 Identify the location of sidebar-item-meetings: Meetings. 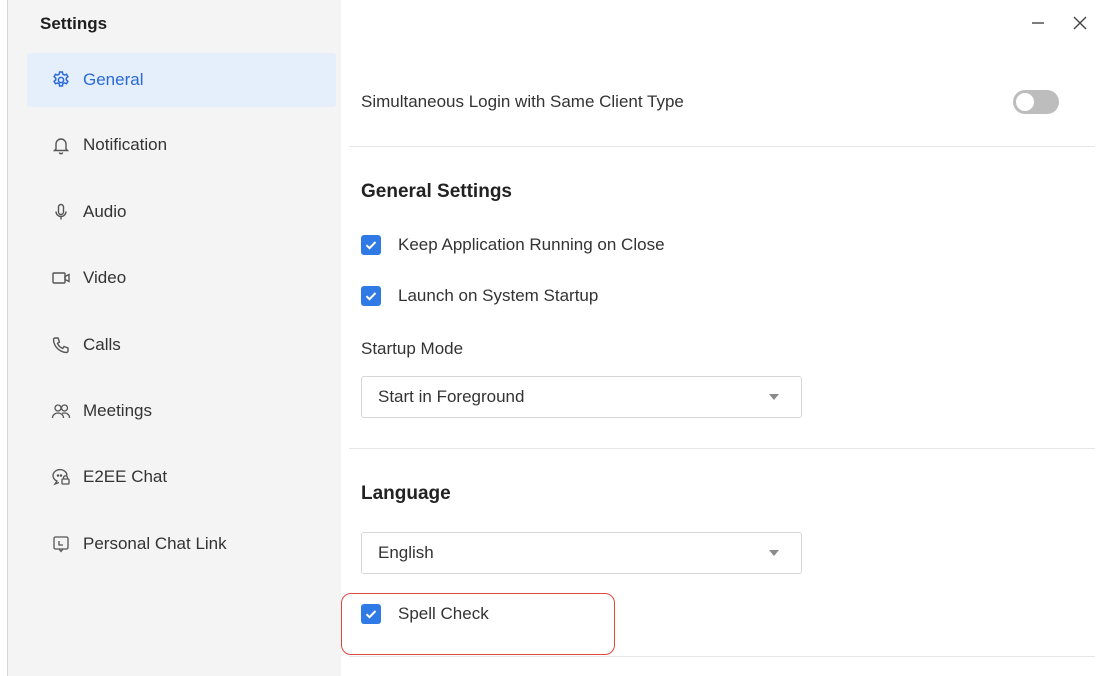
(181, 411).